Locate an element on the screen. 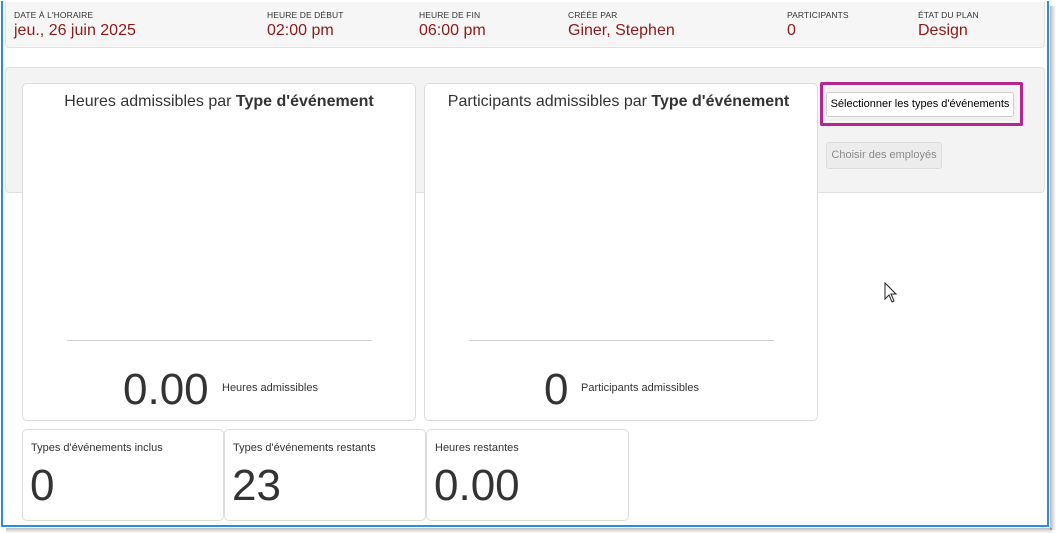 This screenshot has width=1058, height=533. select-event-types-button: Sélectionner les types d'événements is located at coordinates (920, 104).